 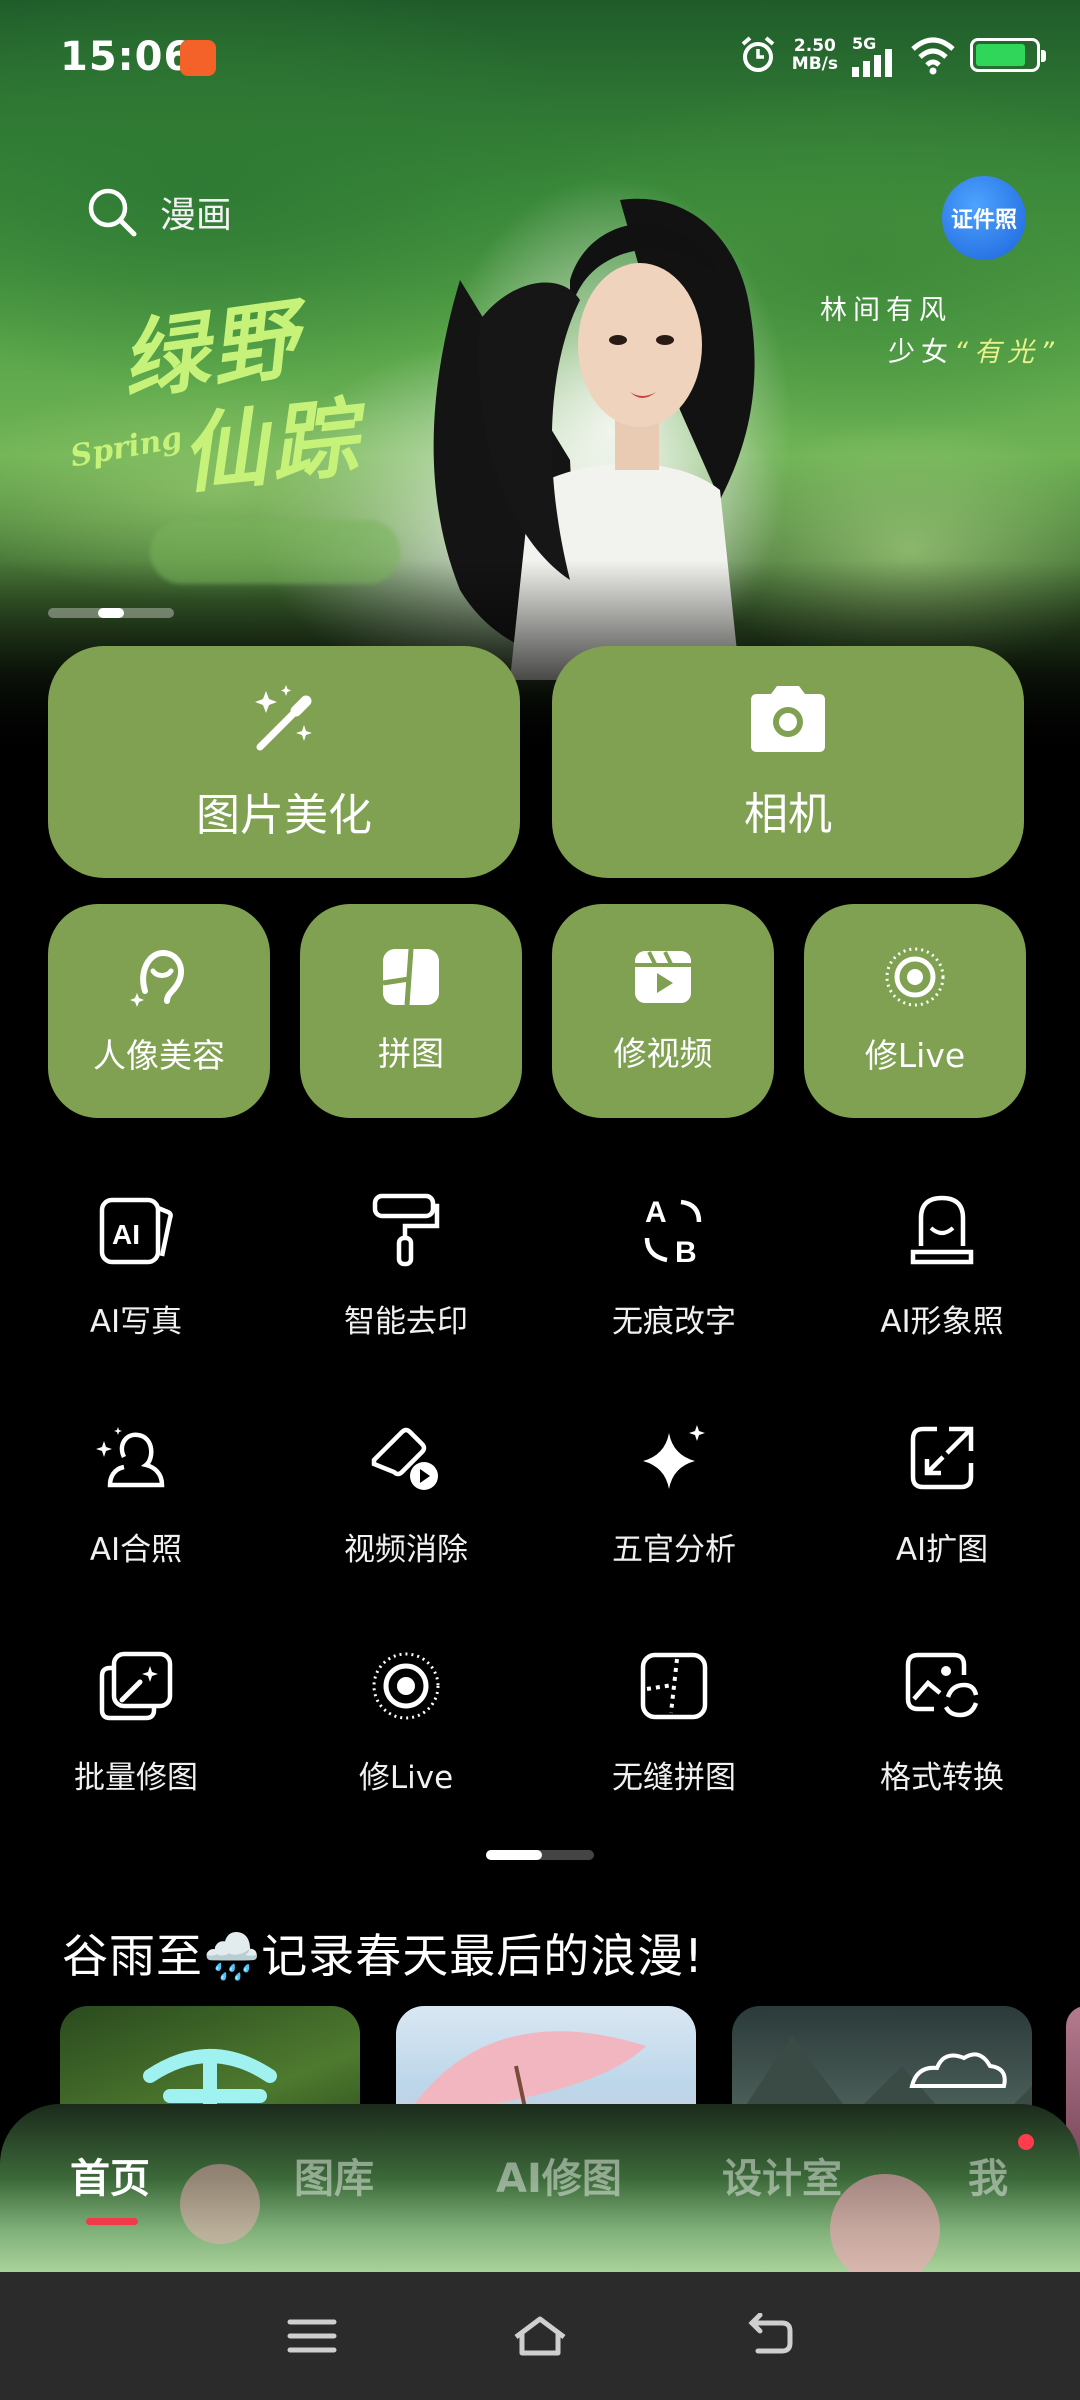 I want to click on tab-design-studio: 设计室, so click(x=782, y=2175).